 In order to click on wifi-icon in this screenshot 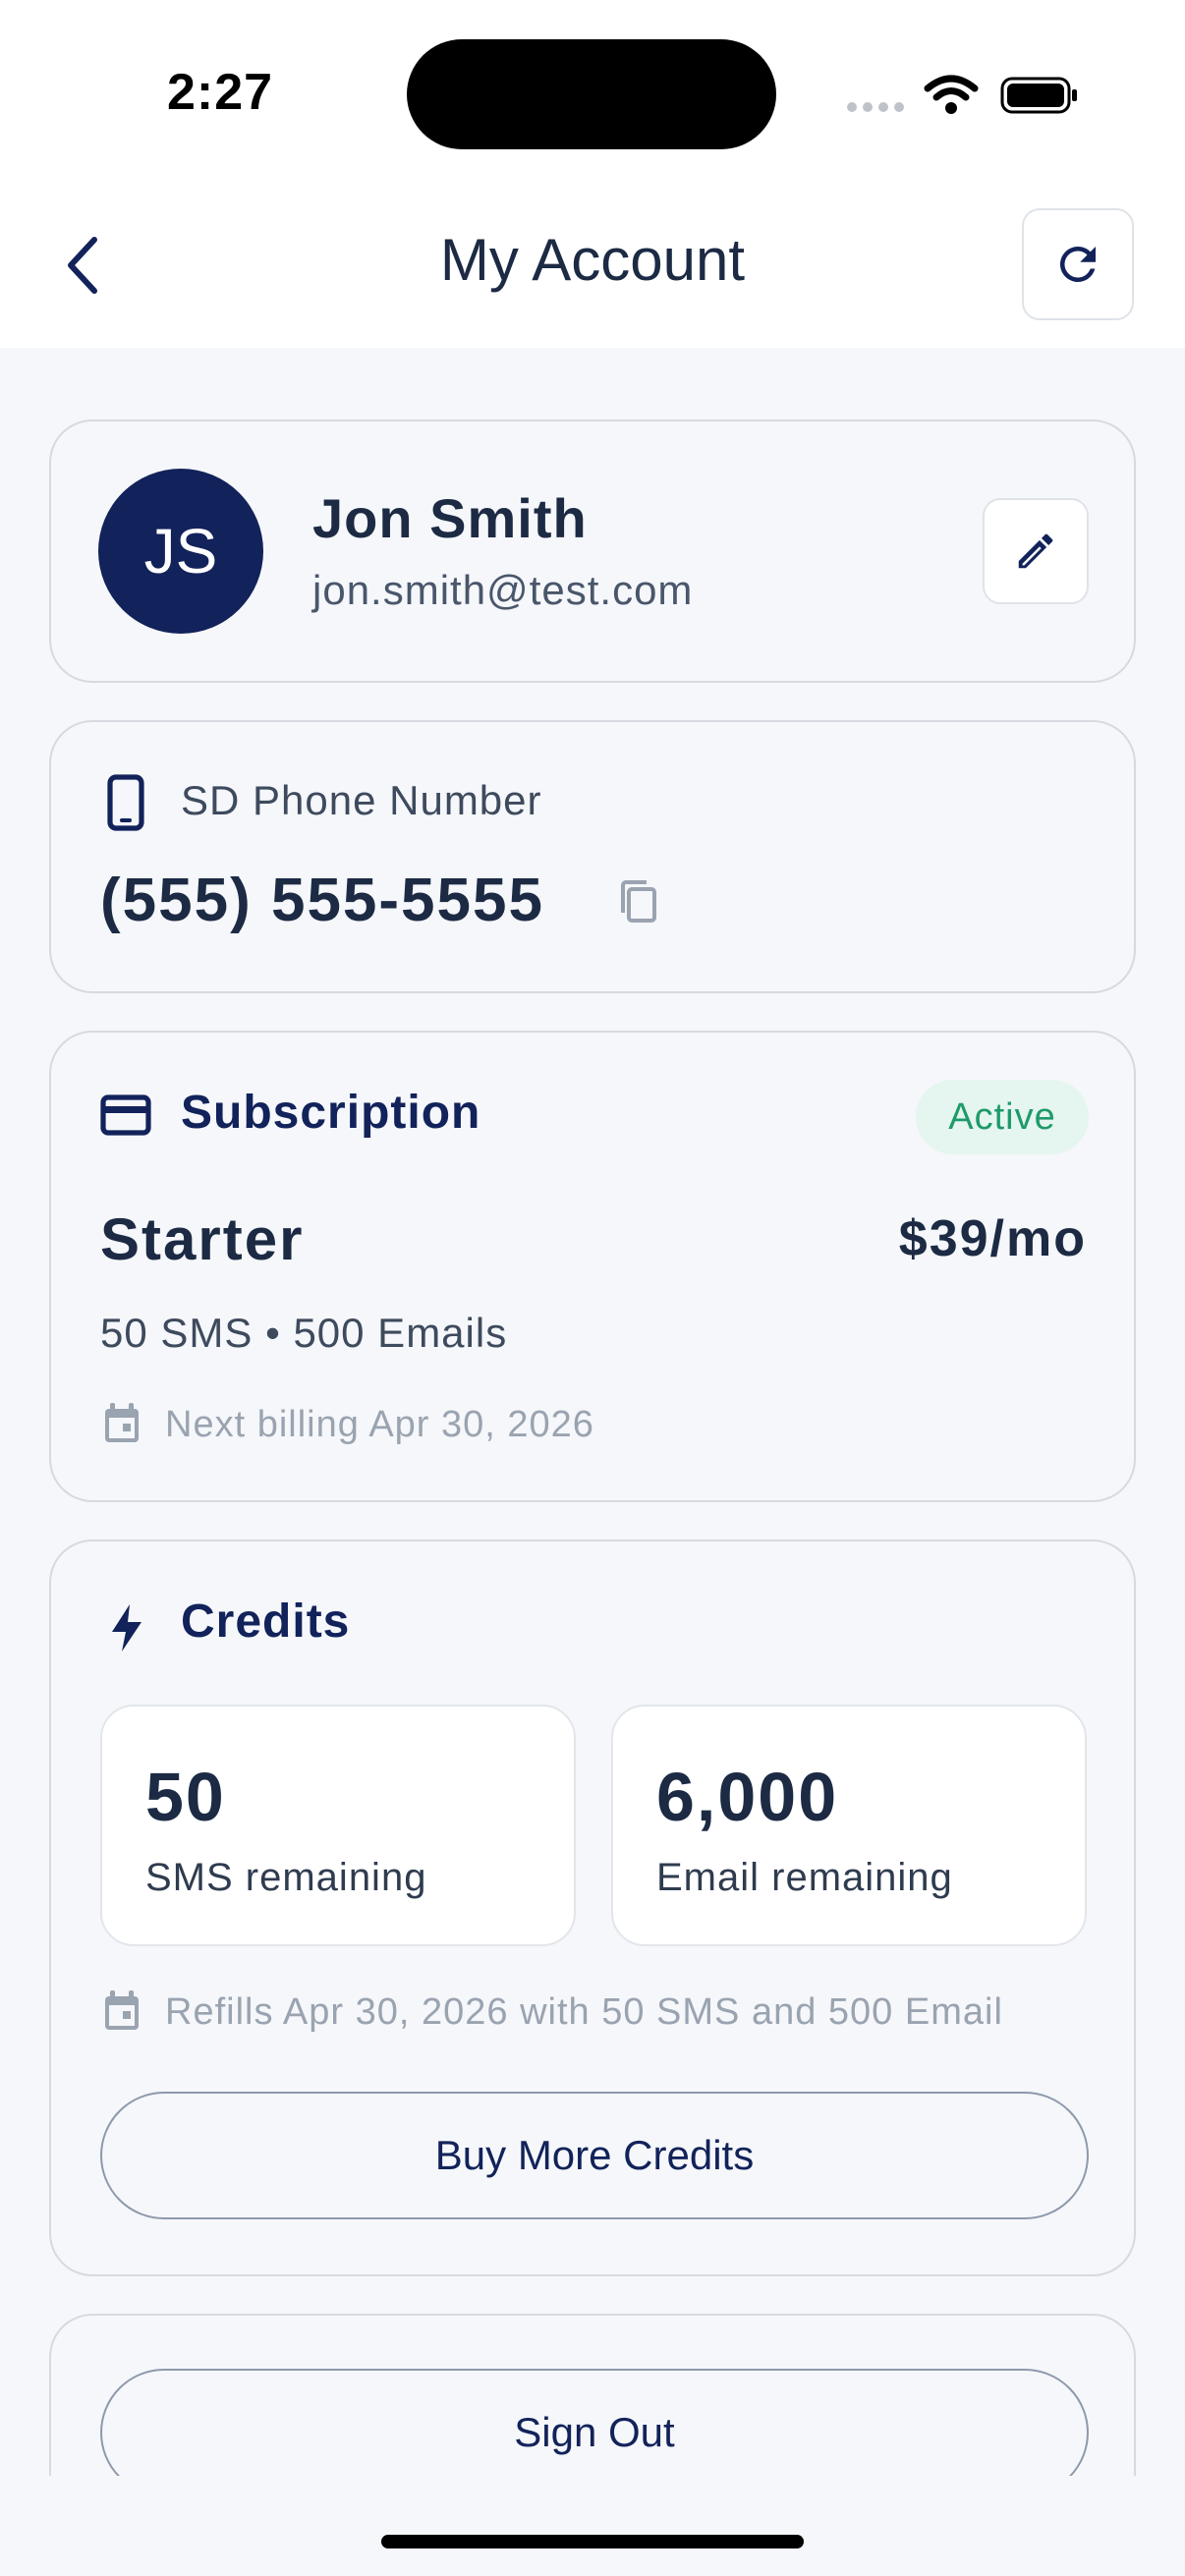, I will do `click(952, 94)`.